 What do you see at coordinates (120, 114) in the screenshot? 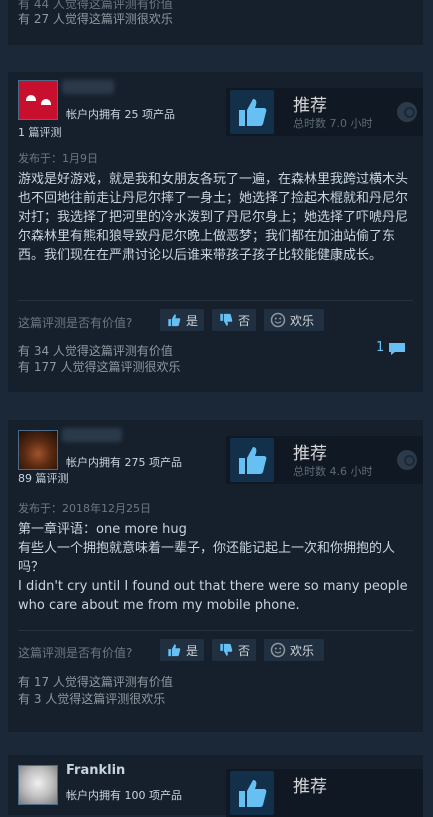
I see `products-owned: 帐户内拥有 25 项产品` at bounding box center [120, 114].